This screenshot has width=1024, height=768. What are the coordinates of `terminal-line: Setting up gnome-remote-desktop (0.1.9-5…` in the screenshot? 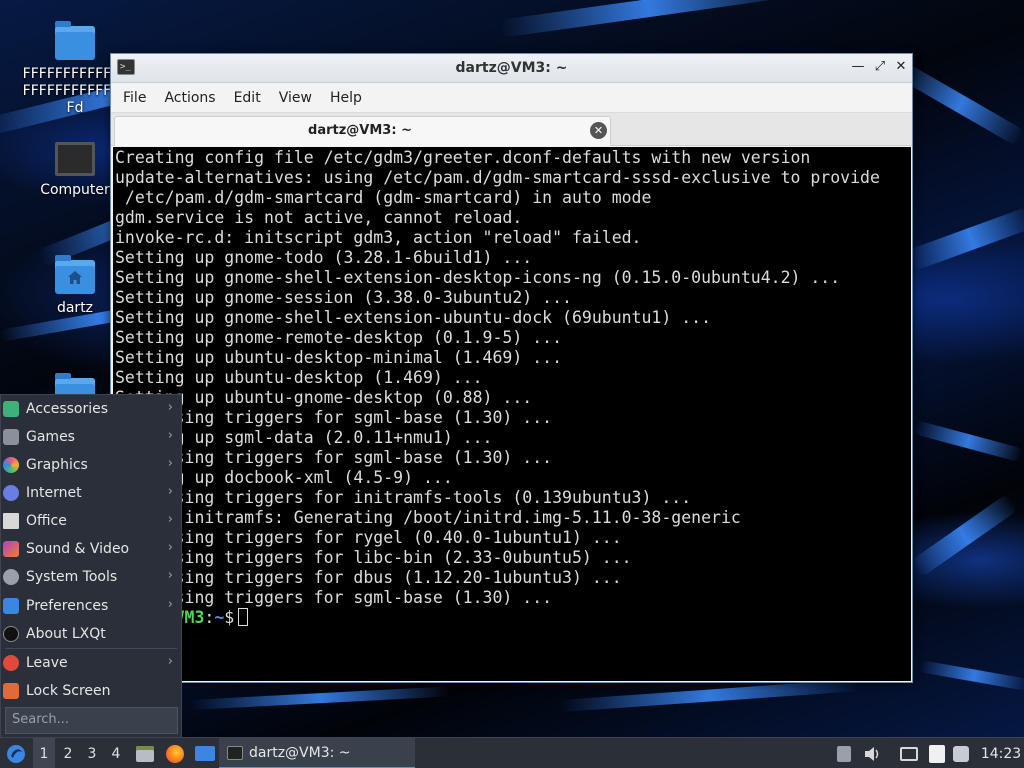 It's located at (339, 337).